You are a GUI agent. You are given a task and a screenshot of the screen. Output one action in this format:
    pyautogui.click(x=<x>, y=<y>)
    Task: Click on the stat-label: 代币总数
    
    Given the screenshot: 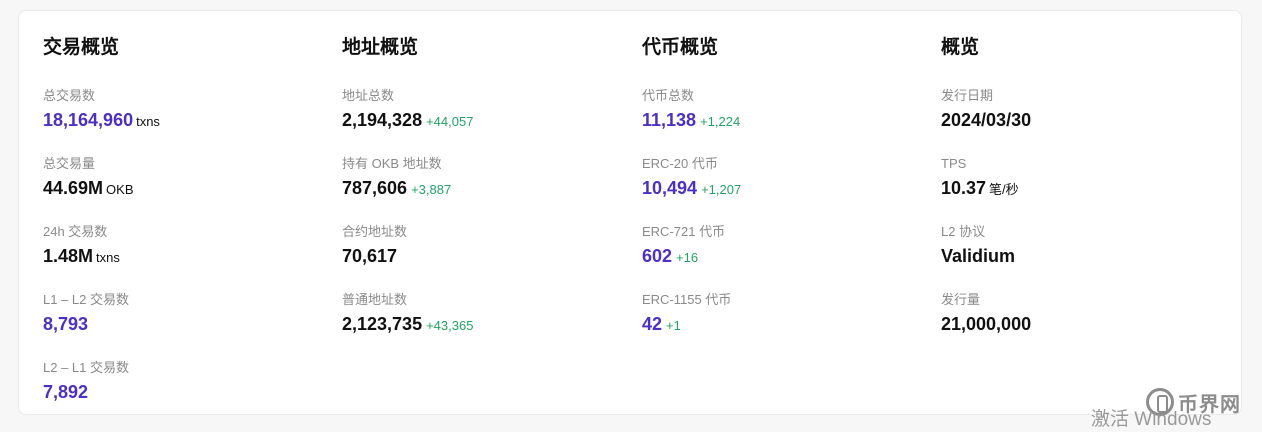 What is the action you would take?
    pyautogui.click(x=668, y=95)
    